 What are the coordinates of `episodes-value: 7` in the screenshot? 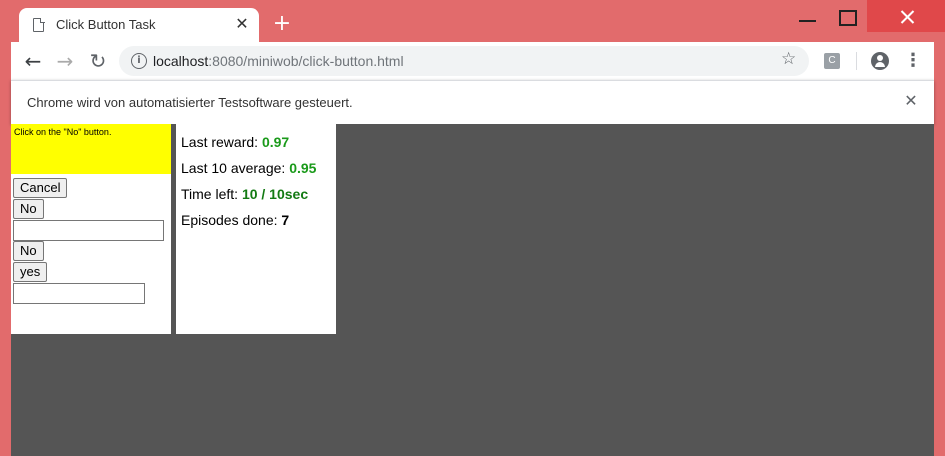 It's located at (285, 220).